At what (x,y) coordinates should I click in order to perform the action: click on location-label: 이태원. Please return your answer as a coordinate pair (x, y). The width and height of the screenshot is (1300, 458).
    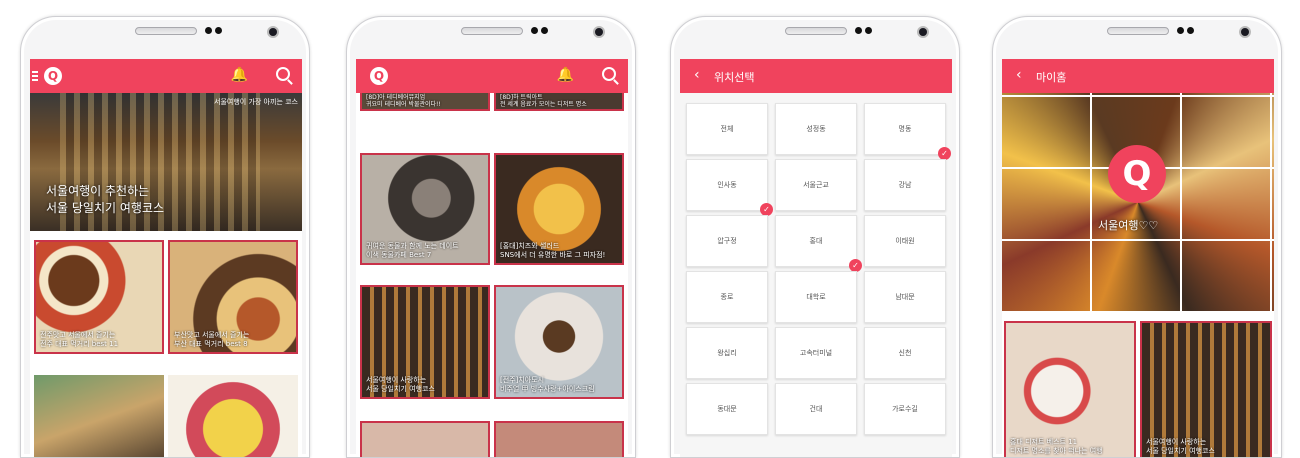
    Looking at the image, I should click on (905, 241).